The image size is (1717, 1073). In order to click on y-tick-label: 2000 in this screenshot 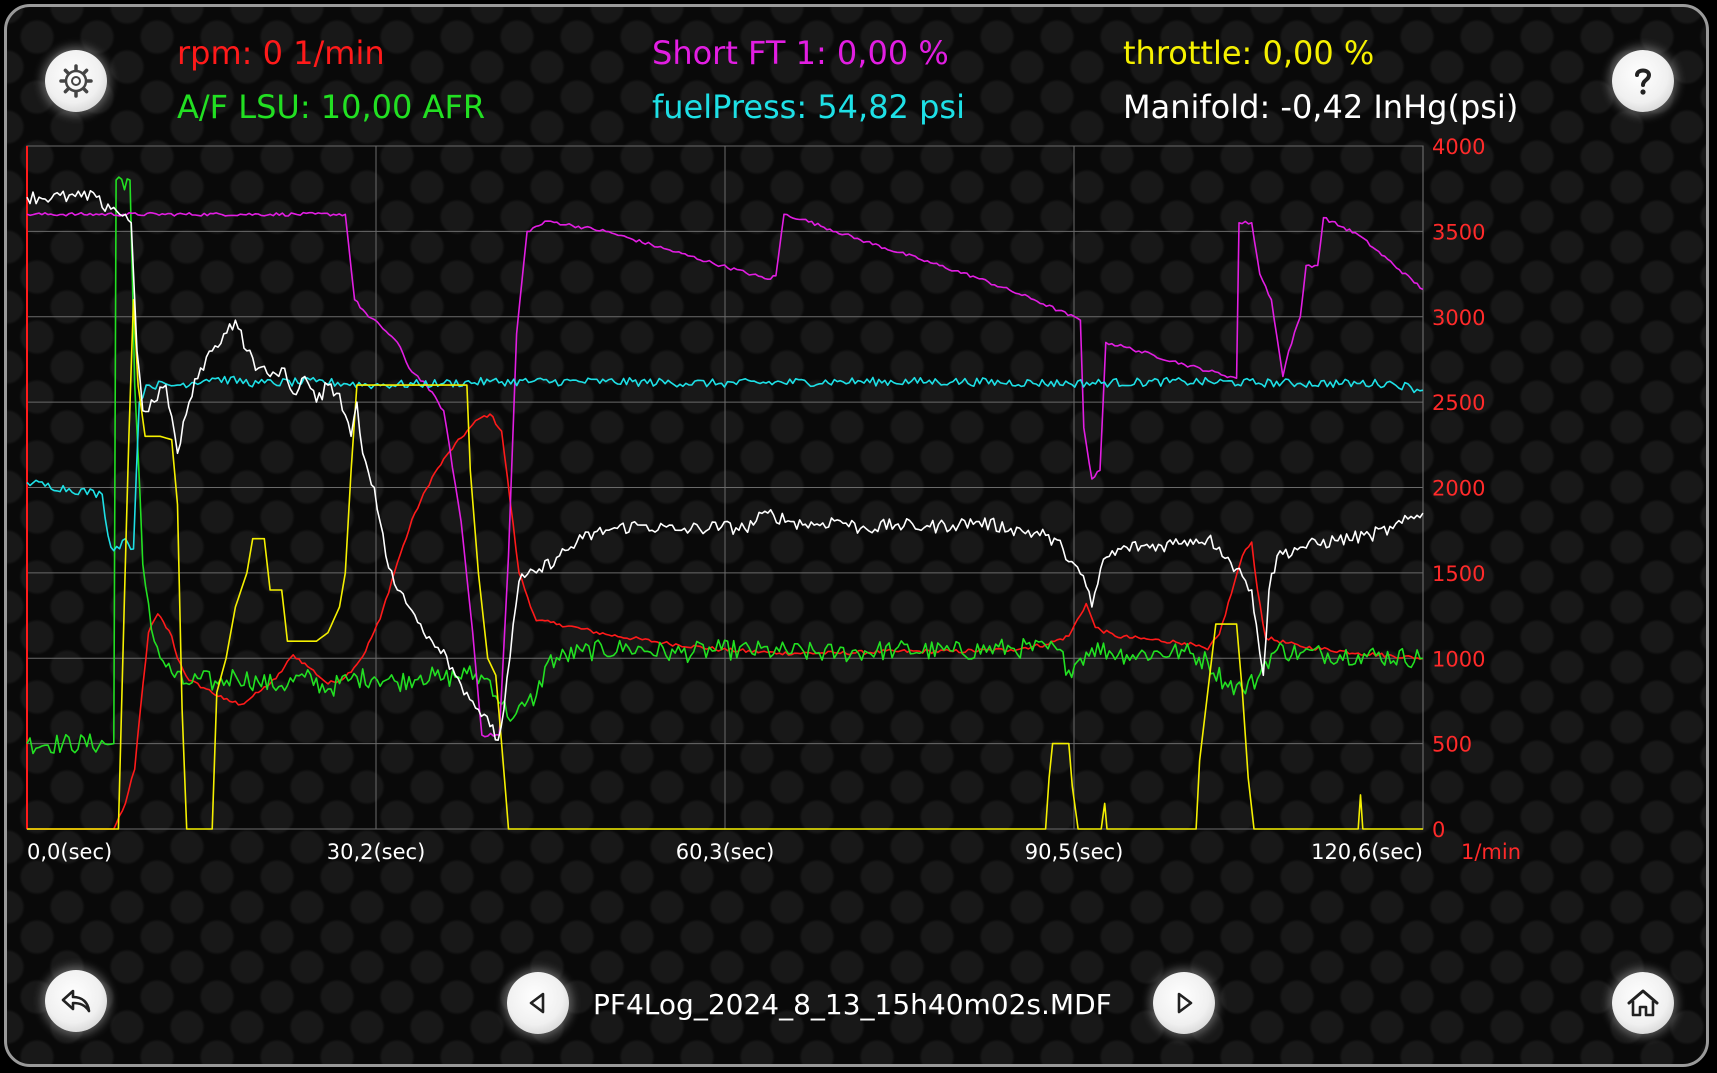, I will do `click(1458, 489)`.